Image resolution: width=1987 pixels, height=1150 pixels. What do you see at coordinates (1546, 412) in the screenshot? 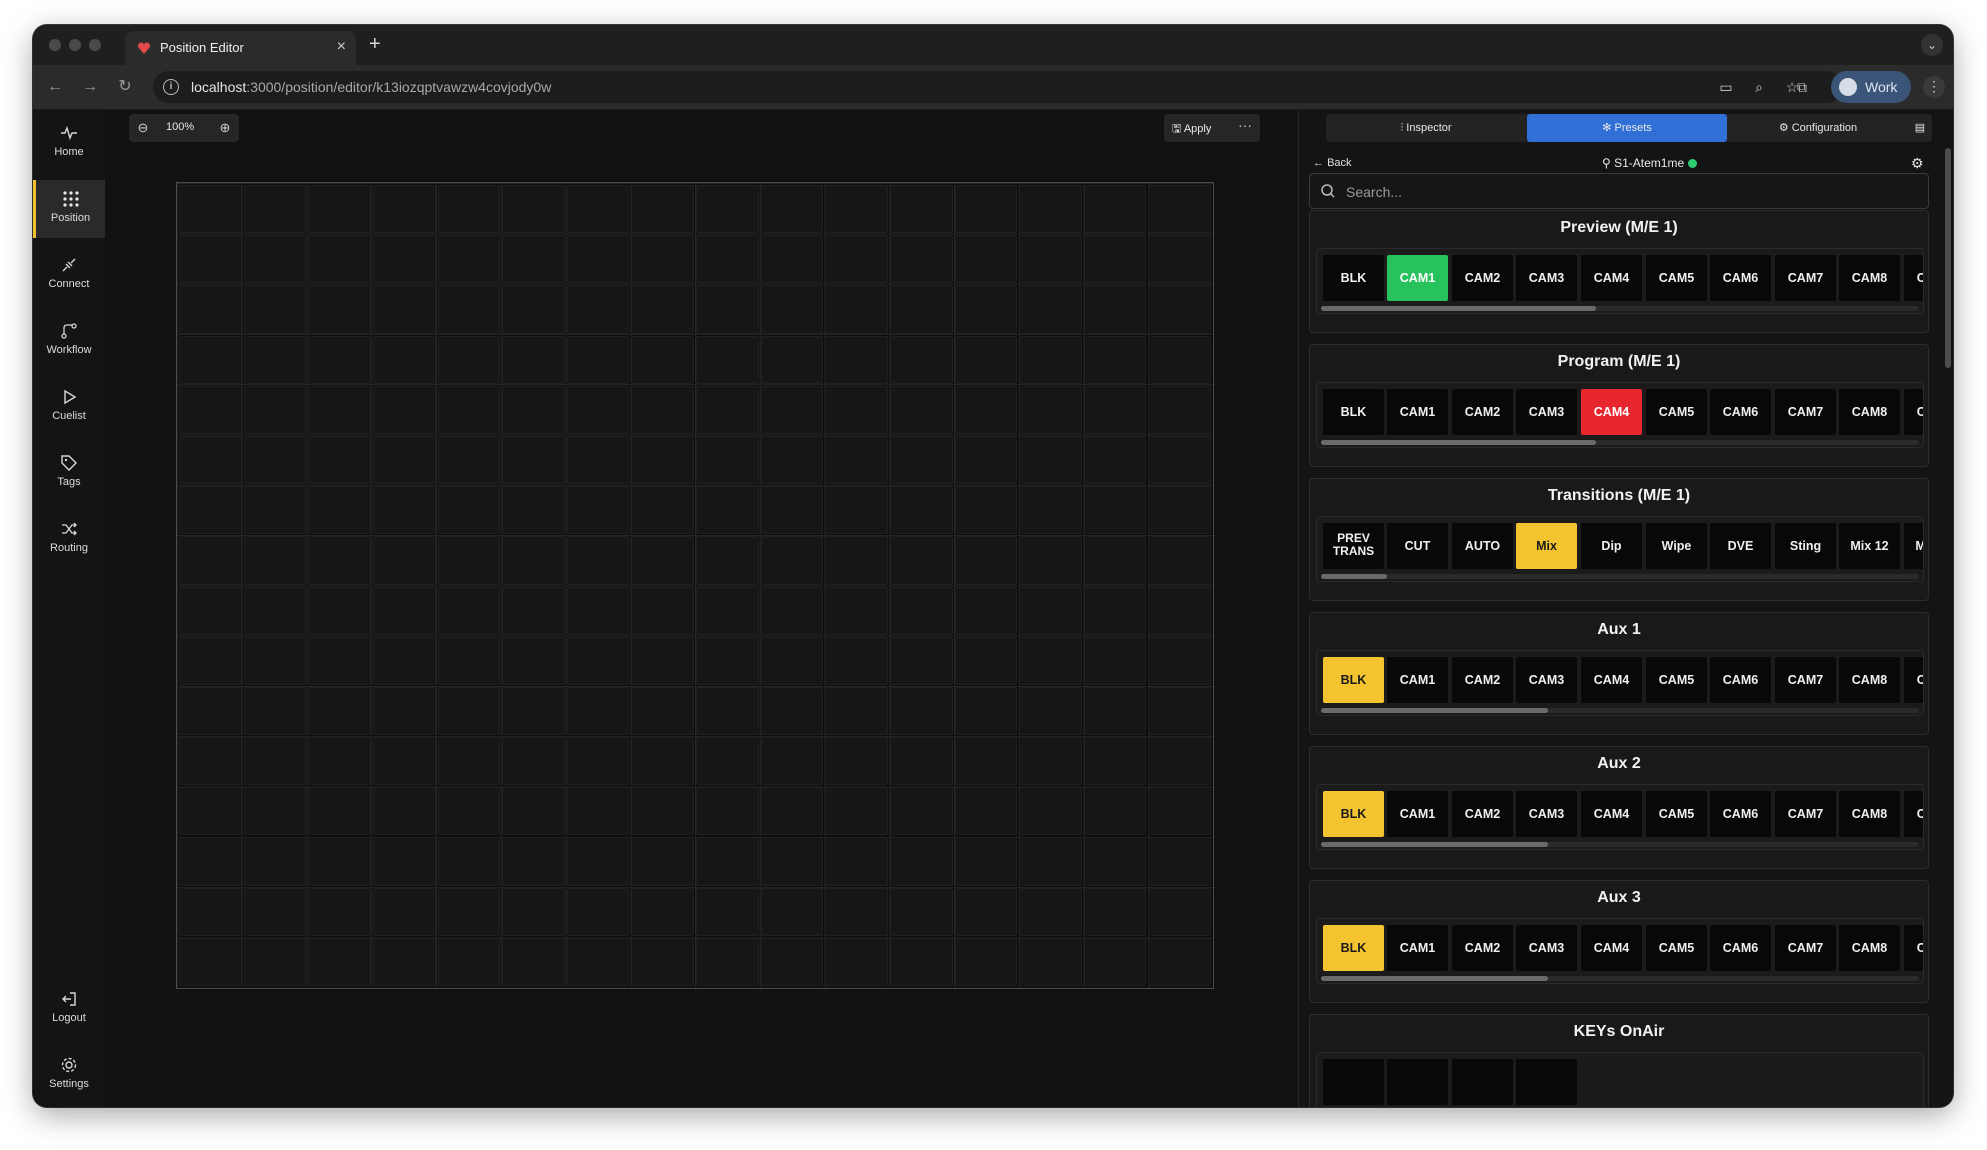
I see `preset-button: CAM3` at bounding box center [1546, 412].